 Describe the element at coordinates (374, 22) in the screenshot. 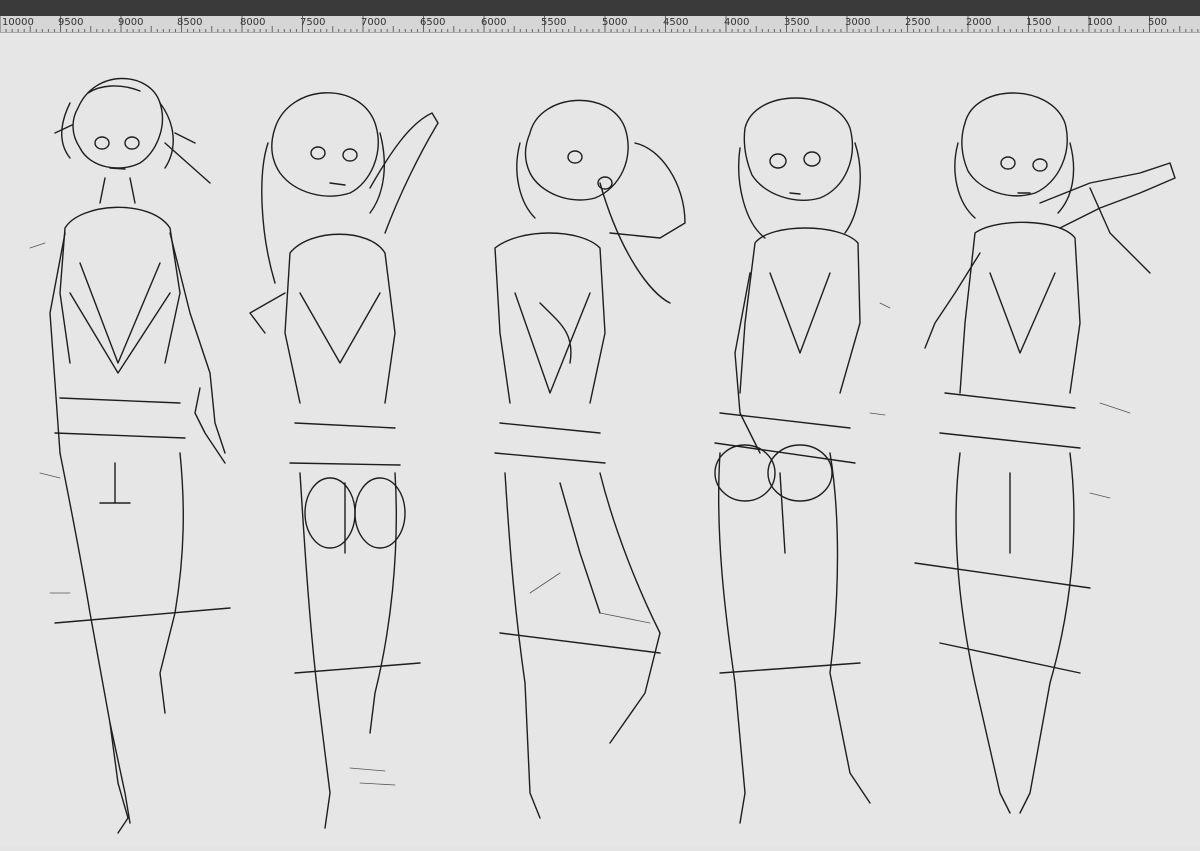

I see `ruler-label: 7000` at that location.